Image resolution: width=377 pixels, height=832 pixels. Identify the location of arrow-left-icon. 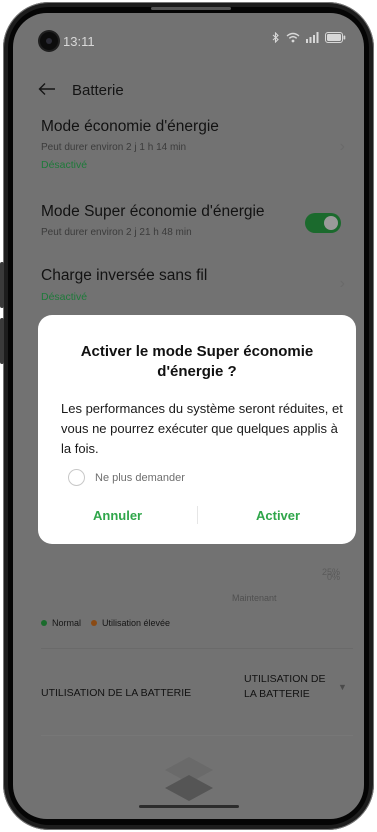
(46, 89).